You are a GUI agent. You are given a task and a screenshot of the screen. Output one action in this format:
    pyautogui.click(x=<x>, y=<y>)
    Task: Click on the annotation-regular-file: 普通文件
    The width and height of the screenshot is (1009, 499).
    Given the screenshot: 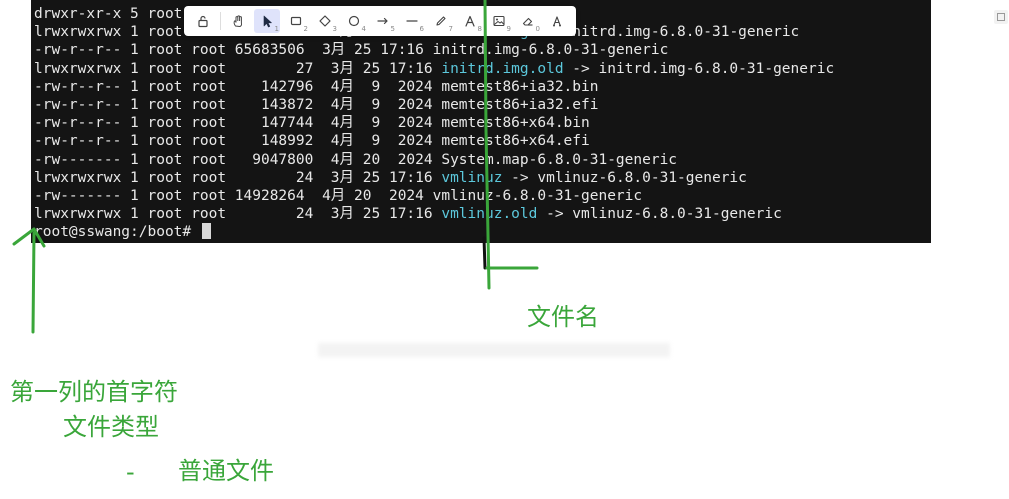 What is the action you would take?
    pyautogui.click(x=226, y=471)
    